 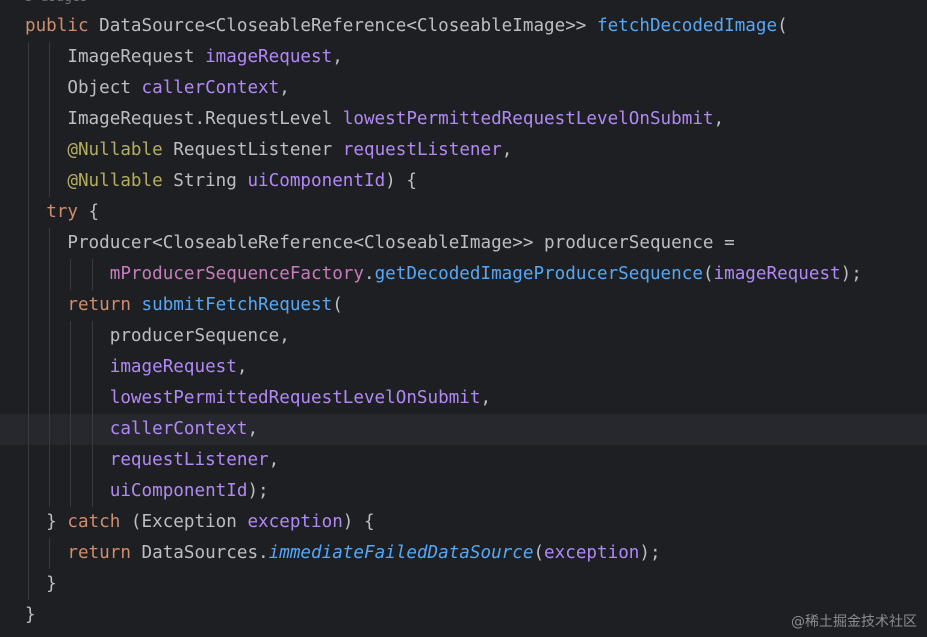 What do you see at coordinates (463, 181) in the screenshot?
I see `code-line: @Nullable String uiComponentId) {` at bounding box center [463, 181].